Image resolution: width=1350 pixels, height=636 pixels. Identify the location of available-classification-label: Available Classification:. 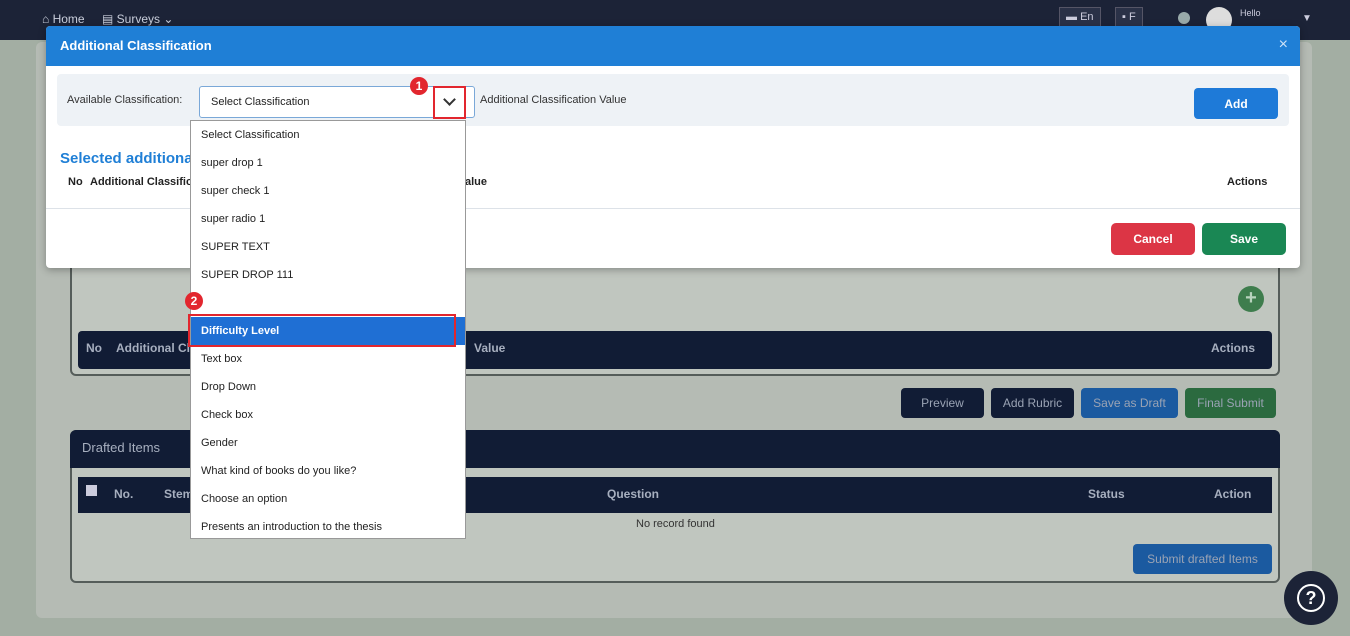
(125, 100).